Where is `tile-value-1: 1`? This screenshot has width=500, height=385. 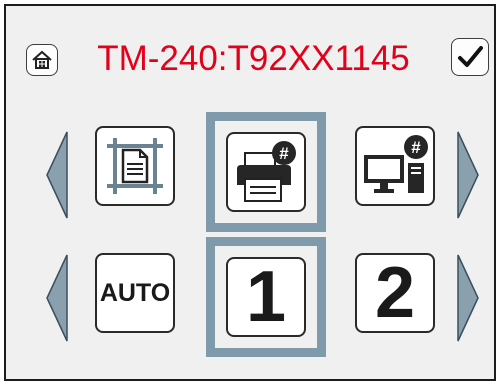 tile-value-1: 1 is located at coordinates (266, 297).